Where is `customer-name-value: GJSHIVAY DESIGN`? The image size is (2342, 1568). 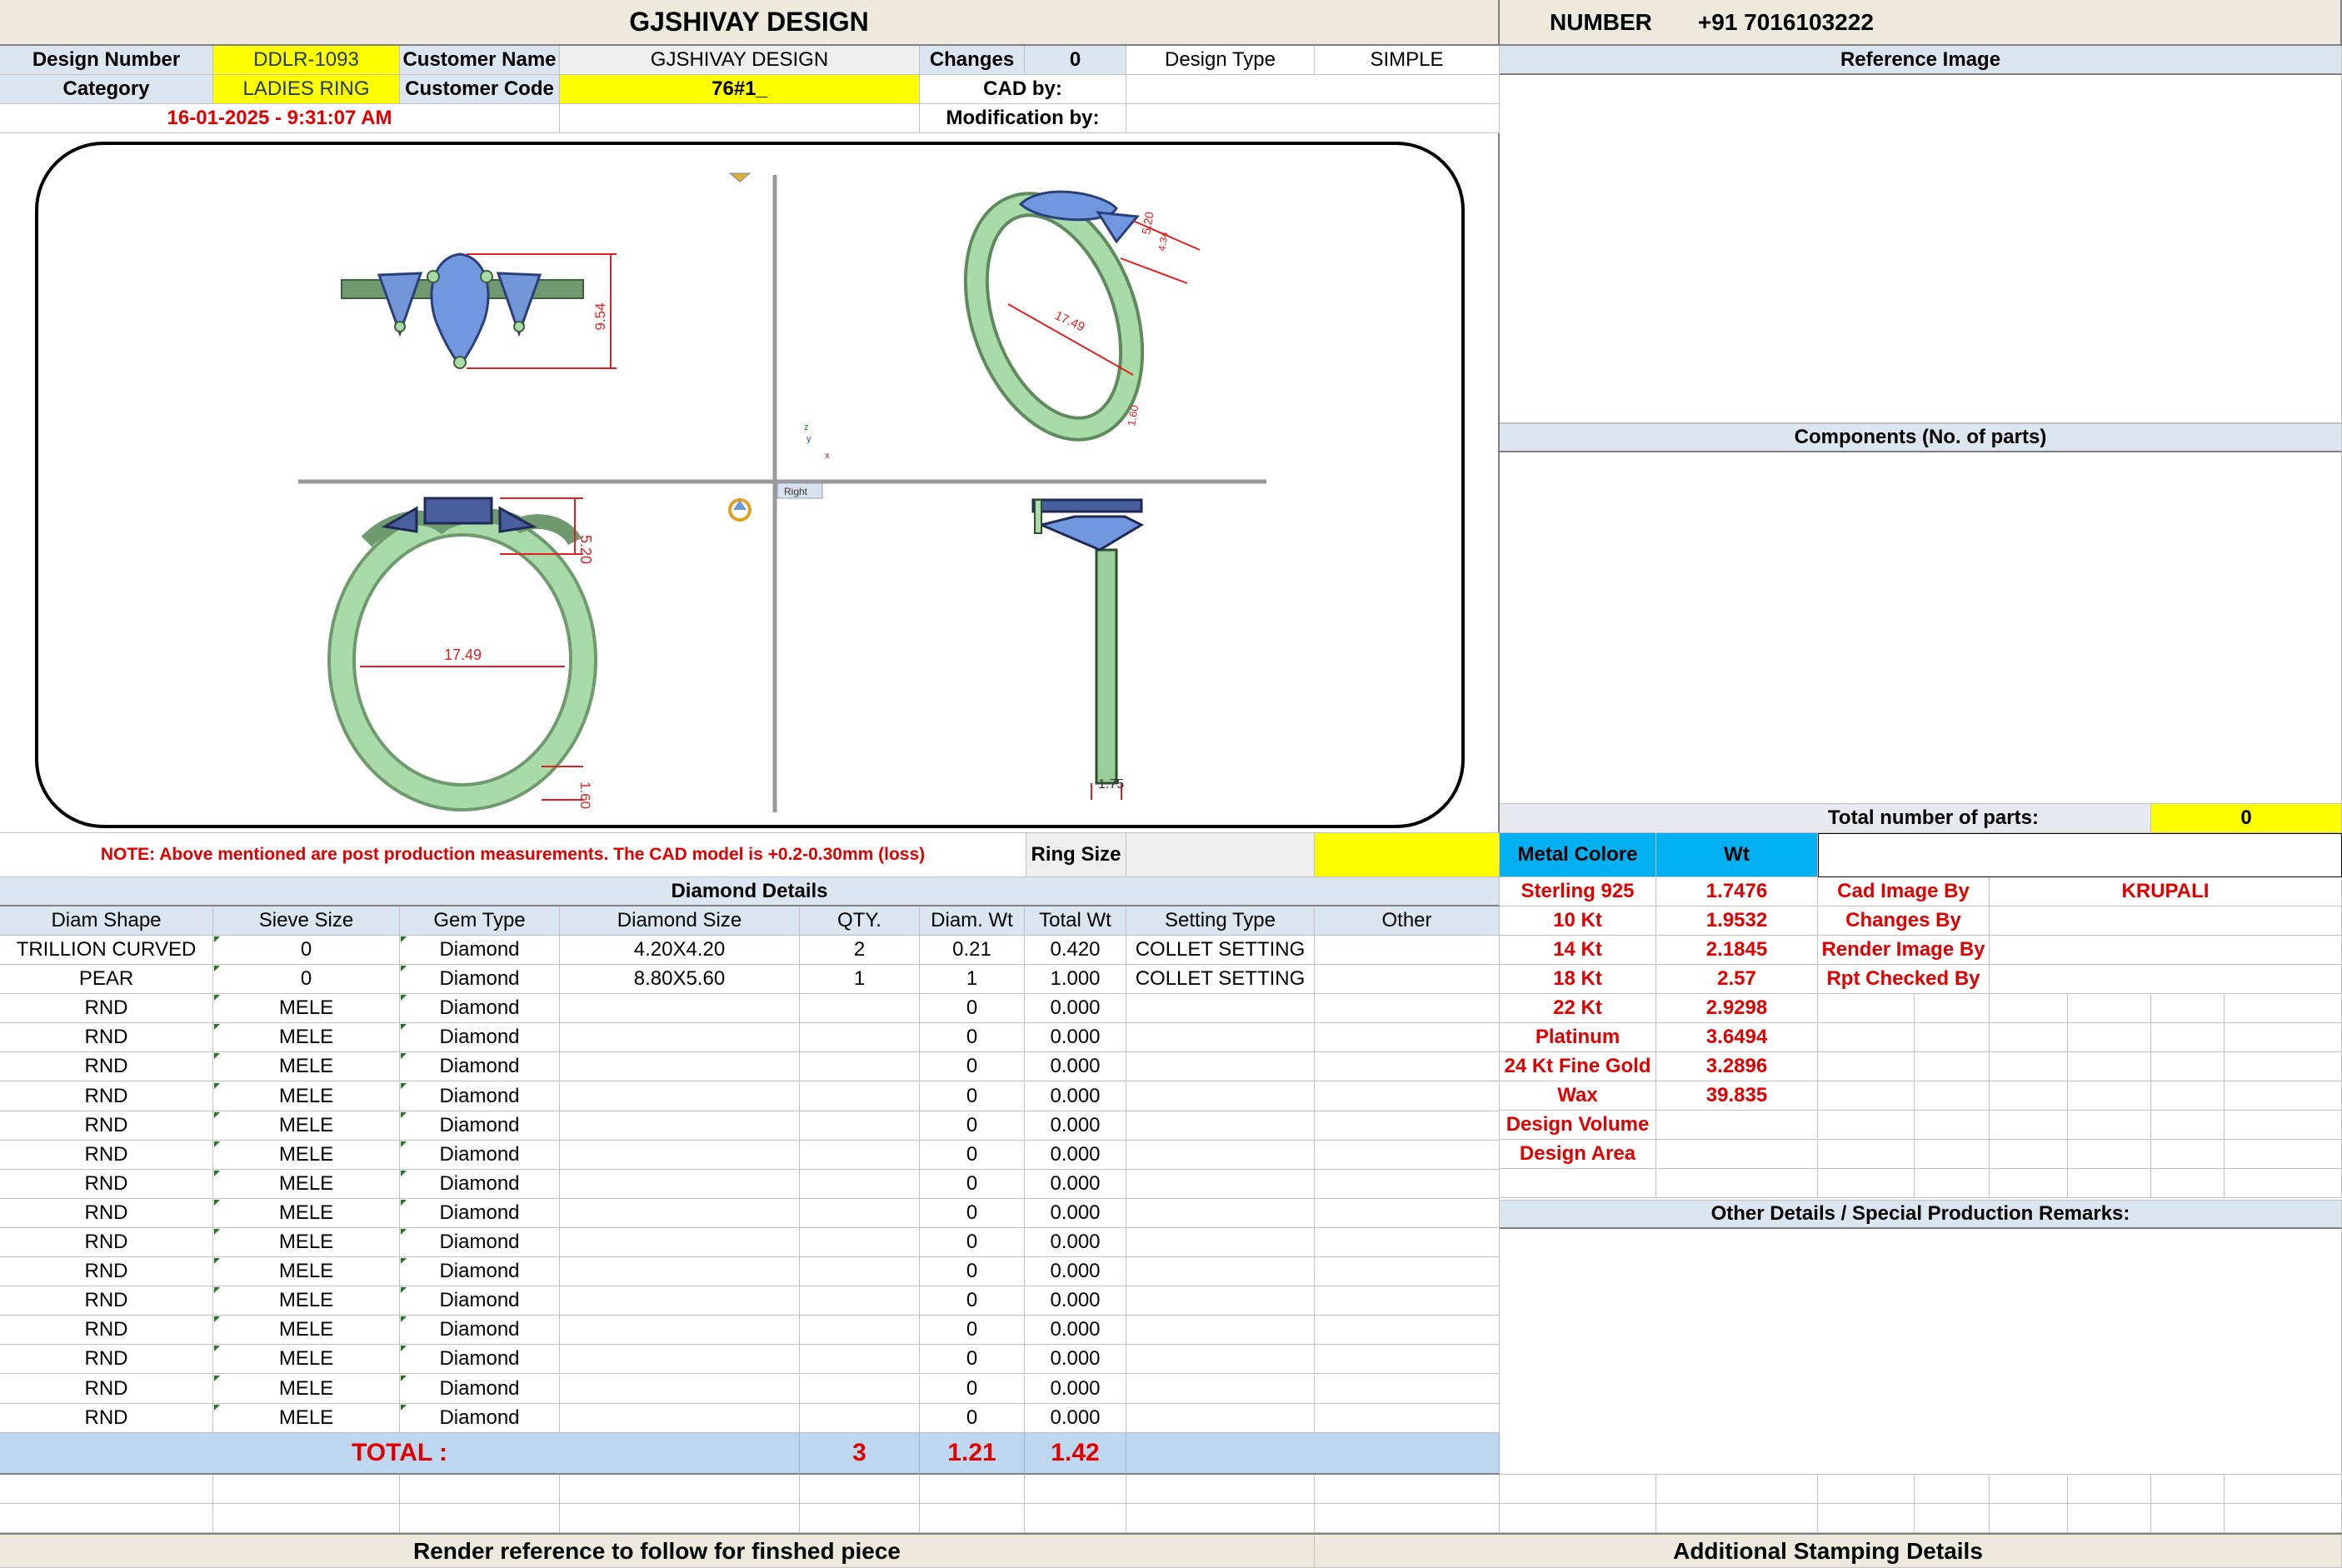
customer-name-value: GJSHIVAY DESIGN is located at coordinates (740, 60).